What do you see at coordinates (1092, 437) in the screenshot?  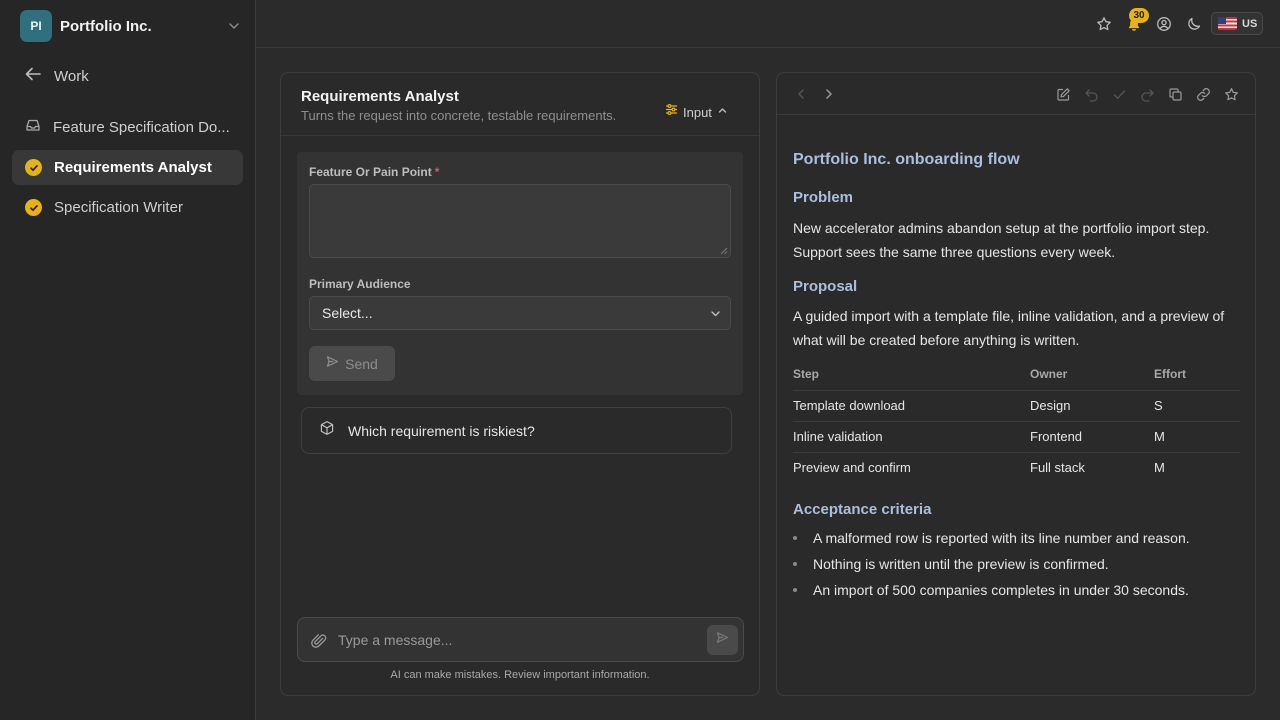 I see `table-cell: Frontend` at bounding box center [1092, 437].